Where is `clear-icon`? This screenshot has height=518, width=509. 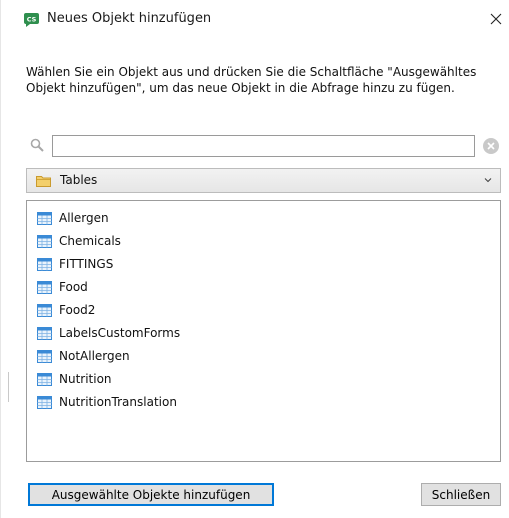
clear-icon is located at coordinates (491, 146).